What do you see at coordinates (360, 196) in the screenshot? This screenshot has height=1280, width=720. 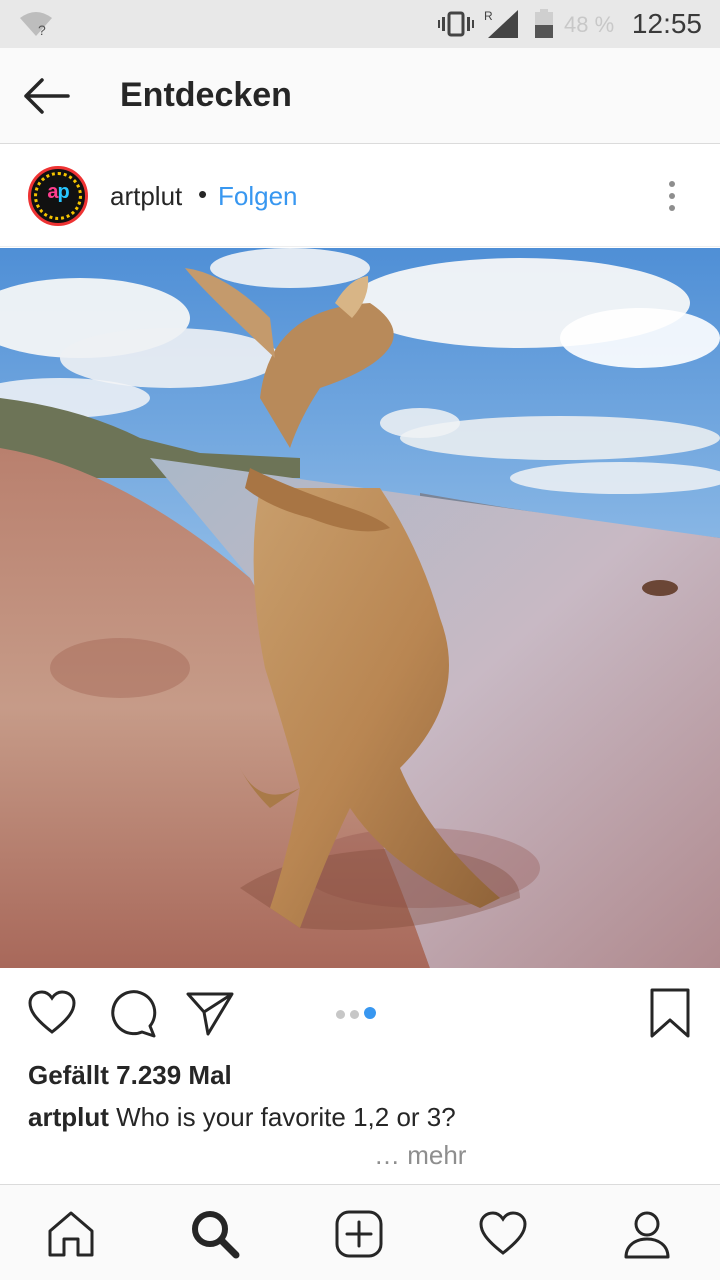 I see `post-header: ap artplut • Folgen` at bounding box center [360, 196].